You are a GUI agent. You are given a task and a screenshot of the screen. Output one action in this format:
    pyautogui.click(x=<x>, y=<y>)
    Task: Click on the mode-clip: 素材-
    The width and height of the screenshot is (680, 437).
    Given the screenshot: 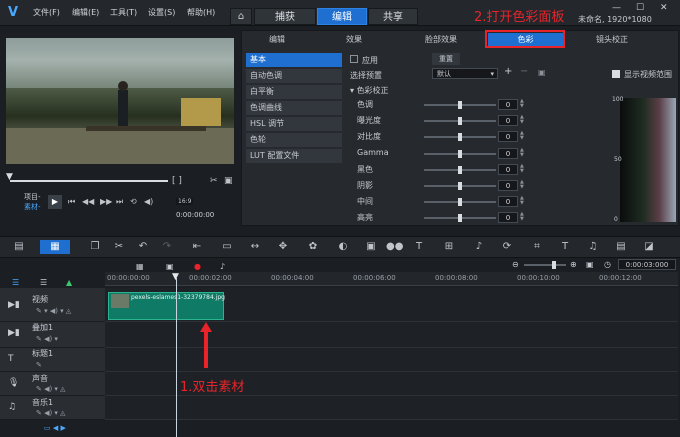 What is the action you would take?
    pyautogui.click(x=32, y=207)
    